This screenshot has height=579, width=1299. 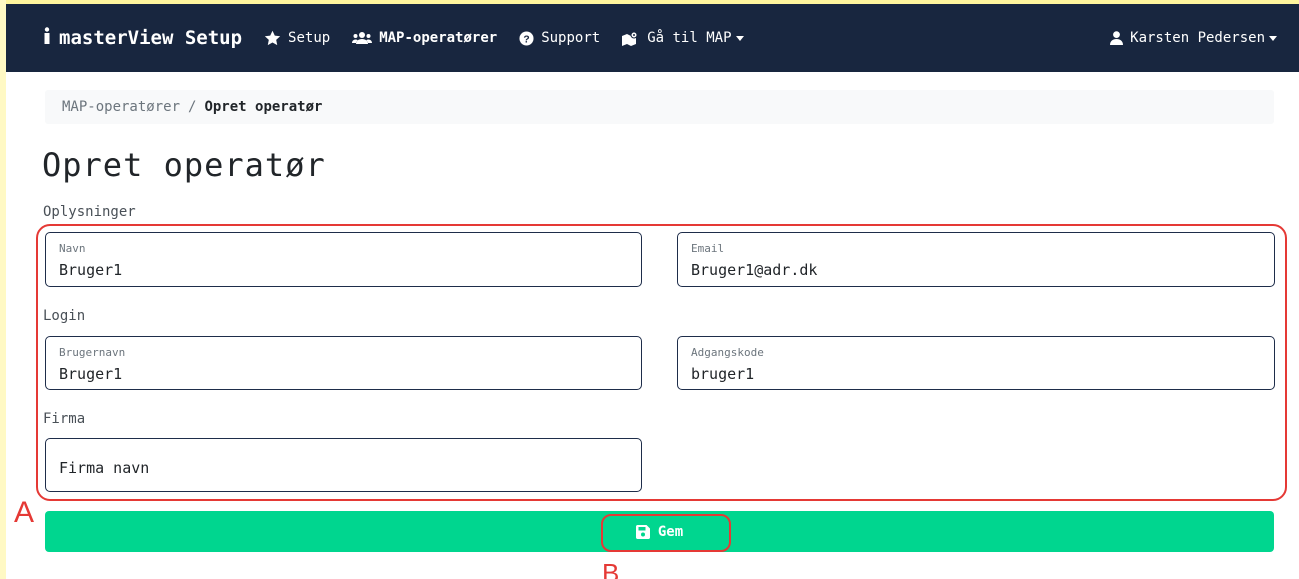 I want to click on page-title: Opret operatør, so click(x=184, y=165).